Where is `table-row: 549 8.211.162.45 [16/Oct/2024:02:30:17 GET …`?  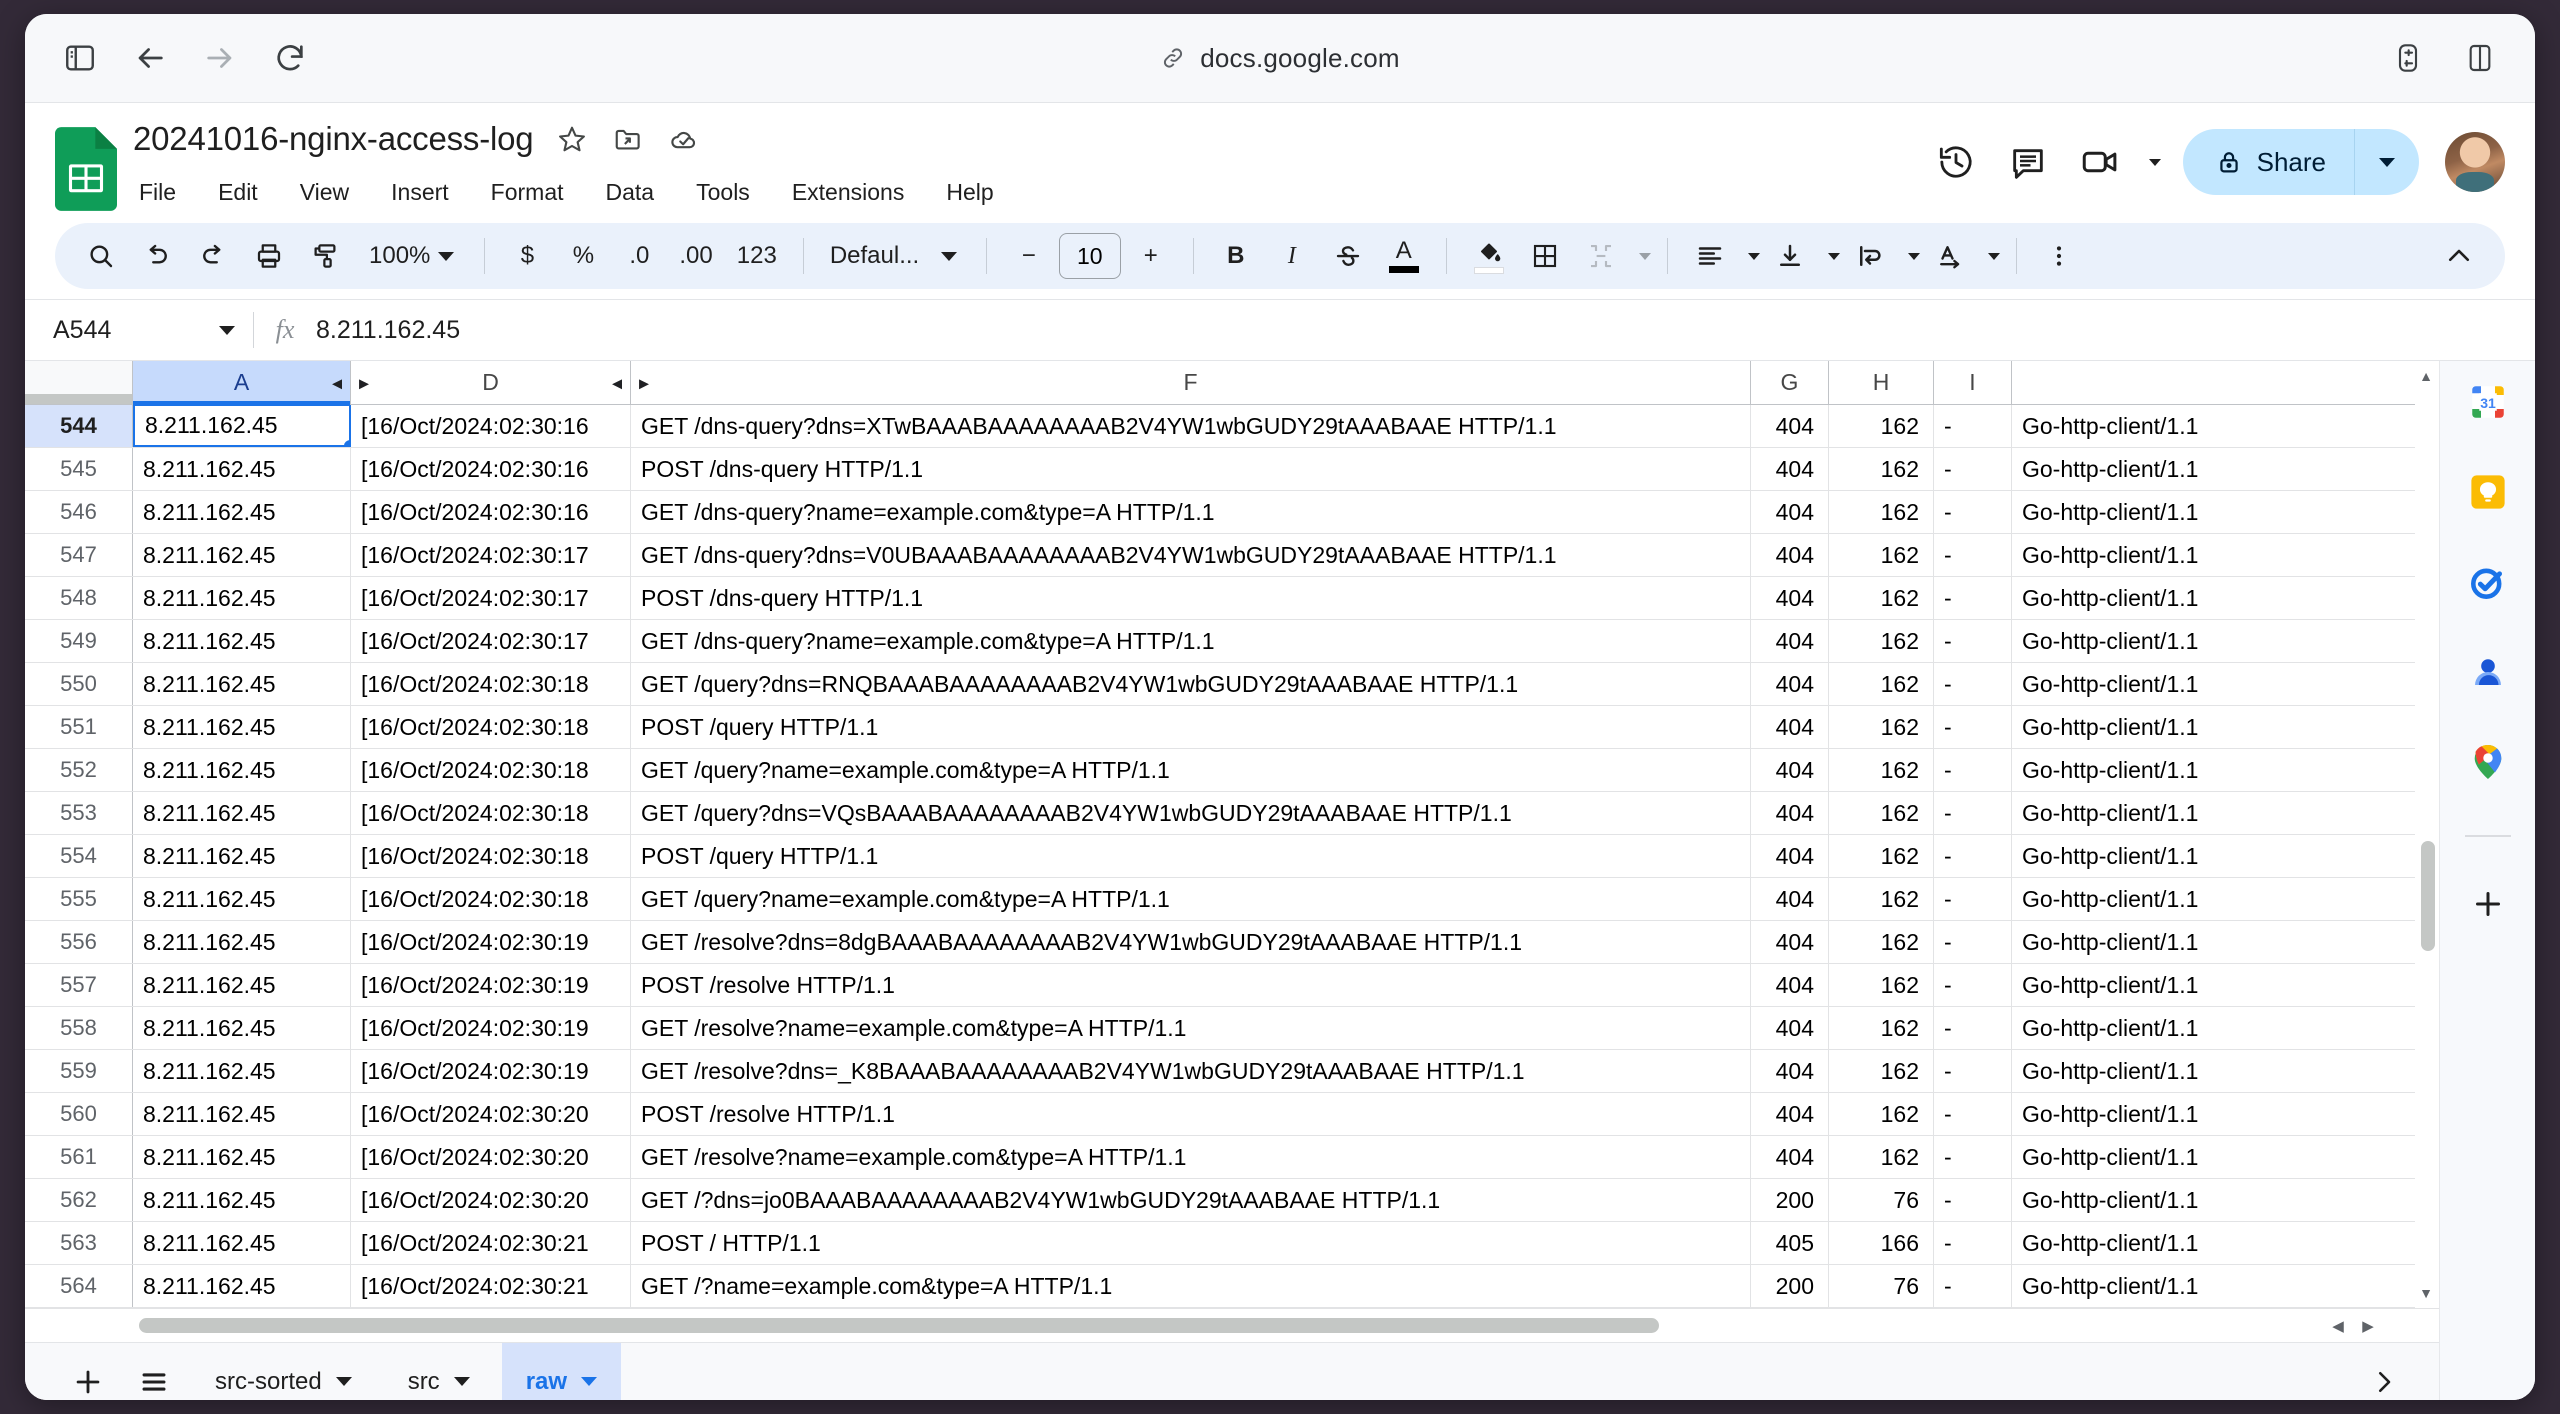
table-row: 549 8.211.162.45 [16/Oct/2024:02:30:17 GET … is located at coordinates (1232, 641).